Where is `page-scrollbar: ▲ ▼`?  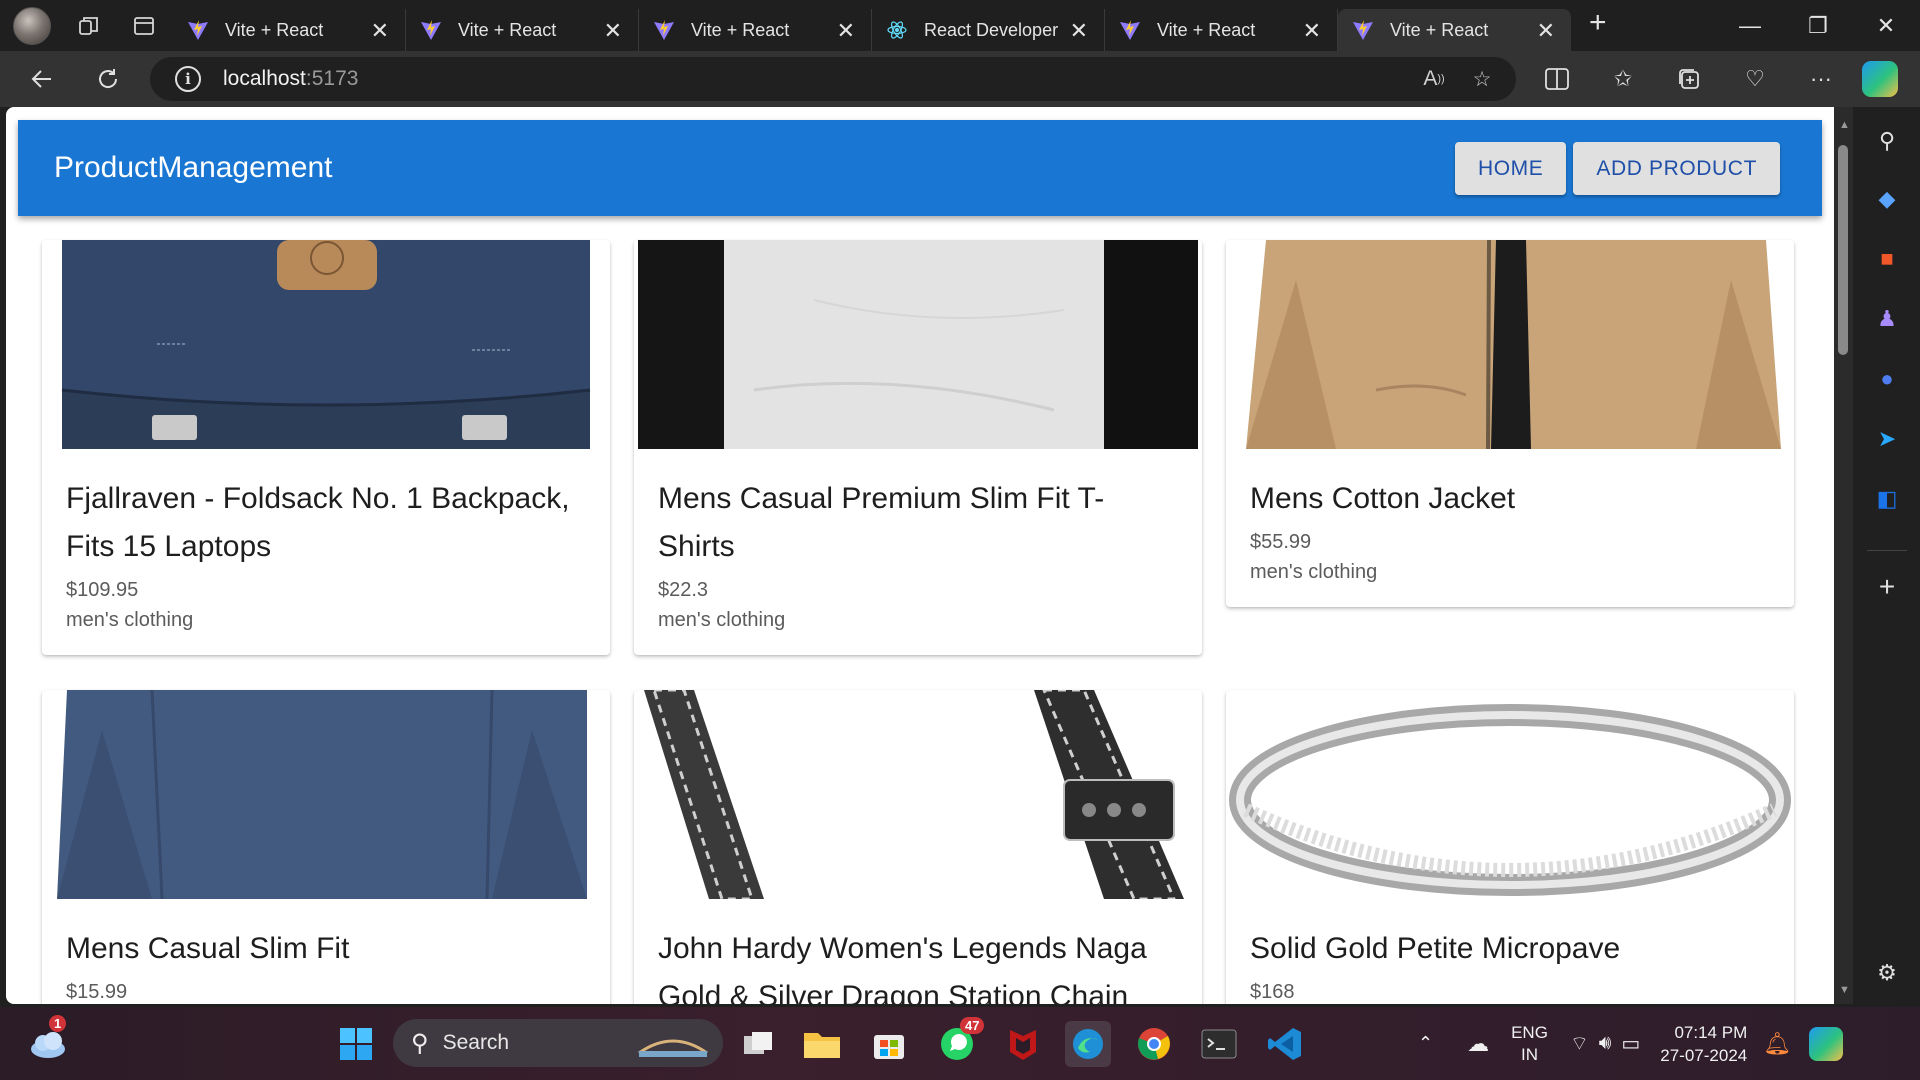
page-scrollbar: ▲ ▼ is located at coordinates (1843, 555).